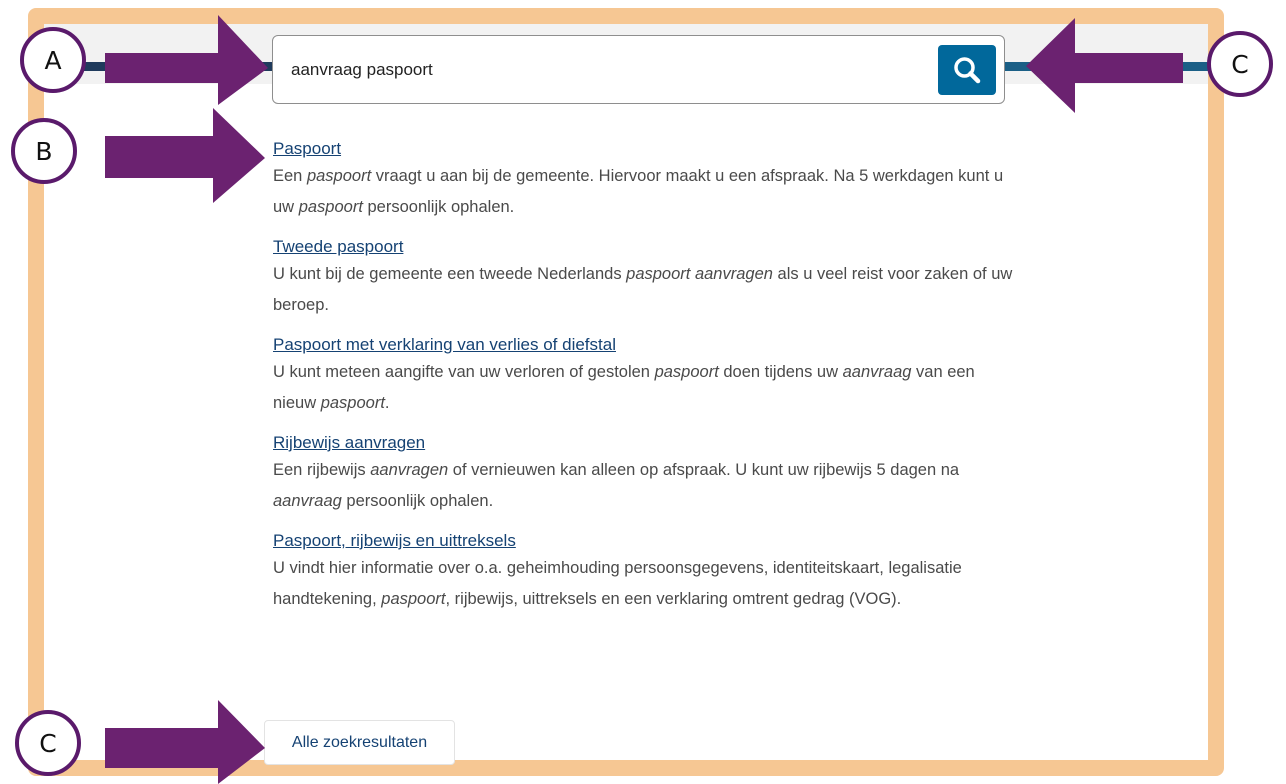 The width and height of the screenshot is (1286, 784). Describe the element at coordinates (185, 742) in the screenshot. I see `arrow-c-bottom` at that location.